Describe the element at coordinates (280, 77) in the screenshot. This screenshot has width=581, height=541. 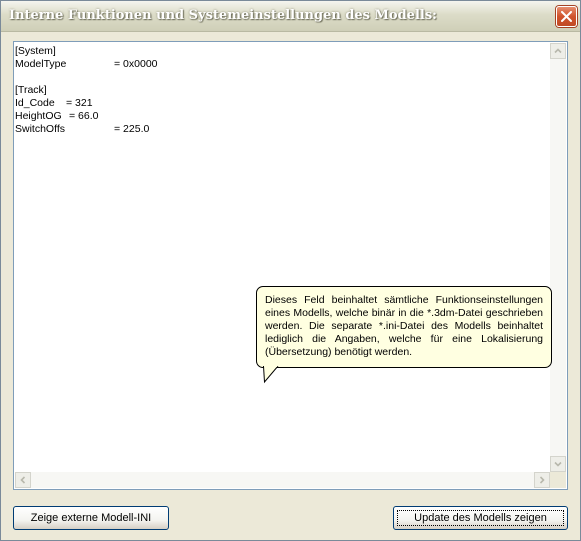
I see `content-line-empty` at that location.